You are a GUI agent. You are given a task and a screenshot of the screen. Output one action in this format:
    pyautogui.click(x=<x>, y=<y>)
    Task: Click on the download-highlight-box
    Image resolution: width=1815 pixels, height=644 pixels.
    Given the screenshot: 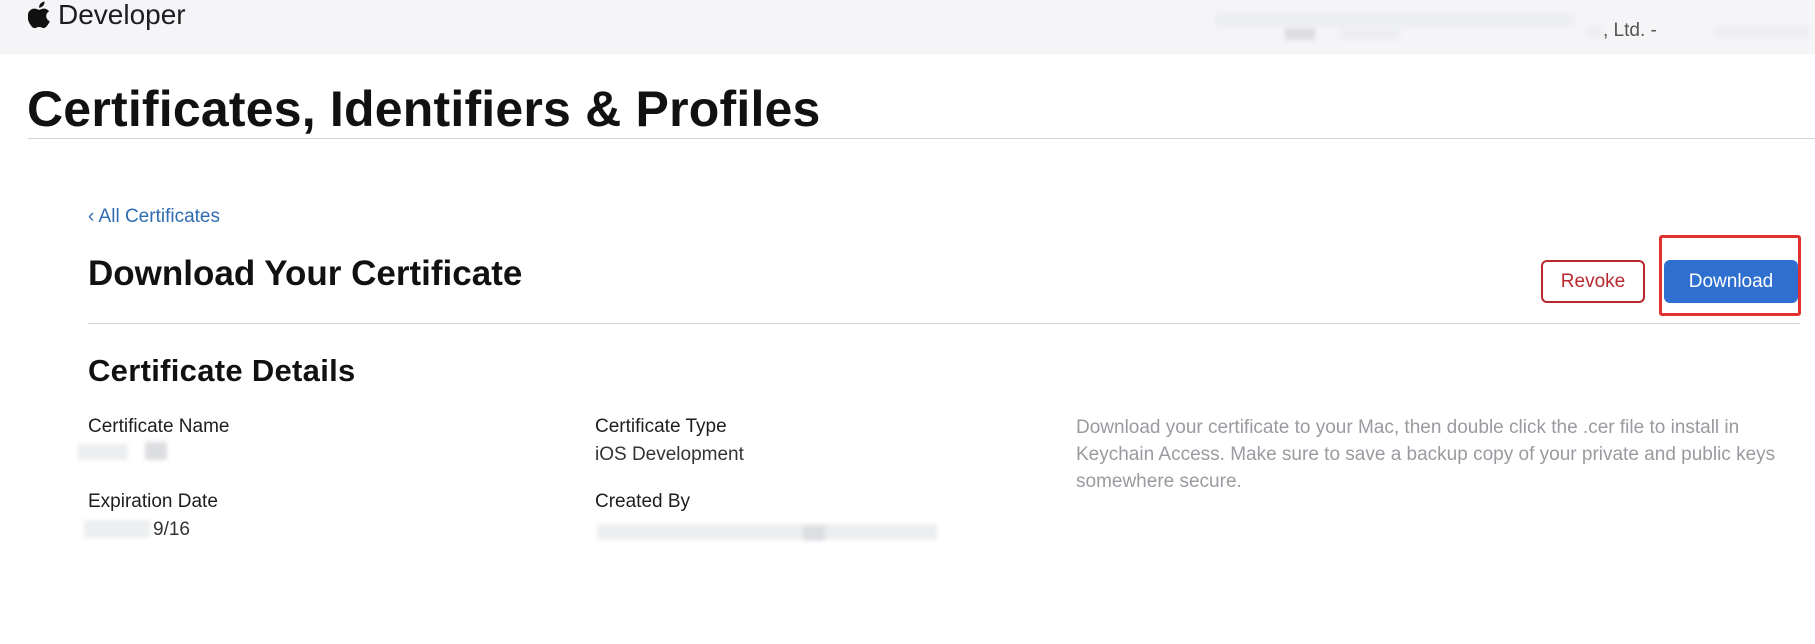 What is the action you would take?
    pyautogui.click(x=1730, y=275)
    